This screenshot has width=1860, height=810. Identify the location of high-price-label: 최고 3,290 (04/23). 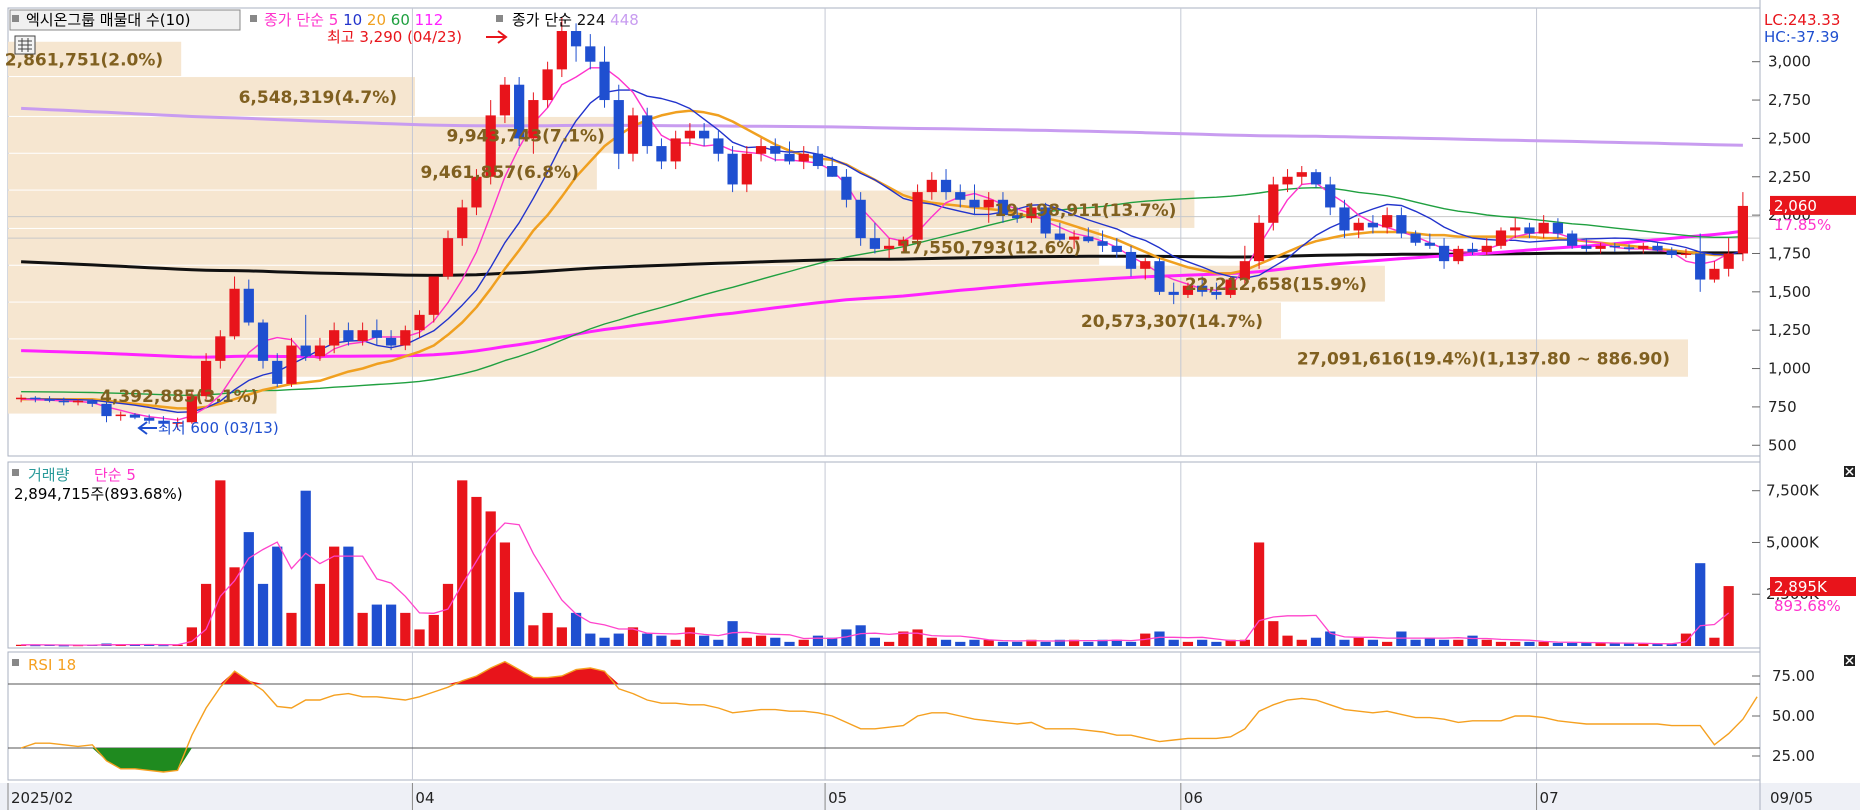
(394, 37).